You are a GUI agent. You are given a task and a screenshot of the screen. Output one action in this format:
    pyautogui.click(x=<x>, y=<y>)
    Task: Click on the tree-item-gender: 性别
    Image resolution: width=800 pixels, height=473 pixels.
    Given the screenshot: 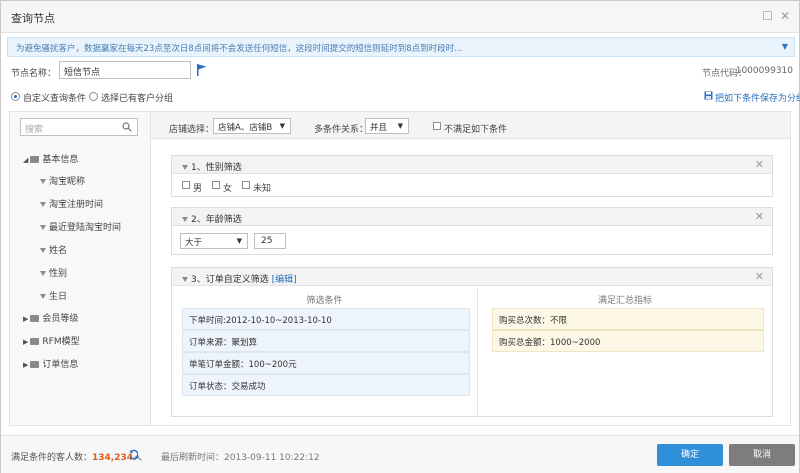 What is the action you would take?
    pyautogui.click(x=53, y=272)
    